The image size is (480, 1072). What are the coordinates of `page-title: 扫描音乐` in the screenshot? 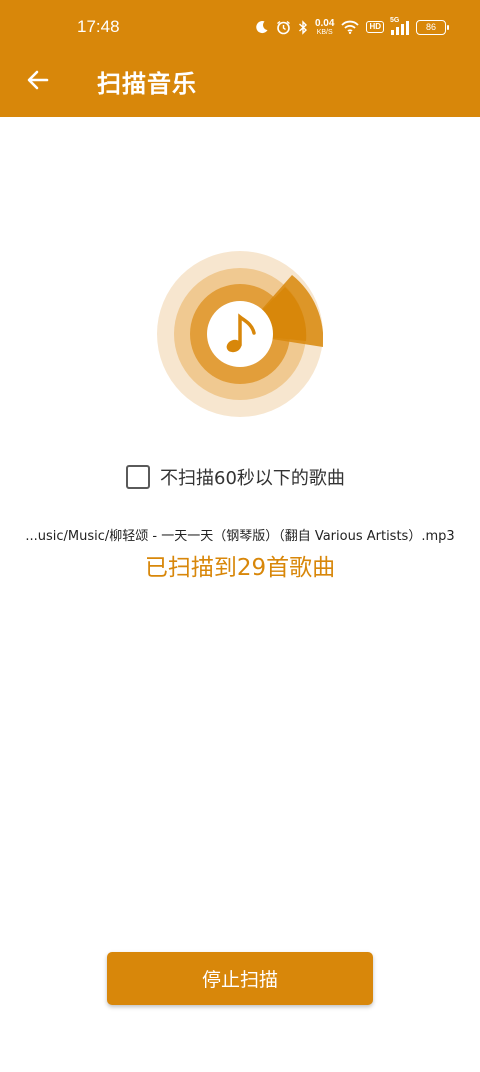 It's located at (147, 84).